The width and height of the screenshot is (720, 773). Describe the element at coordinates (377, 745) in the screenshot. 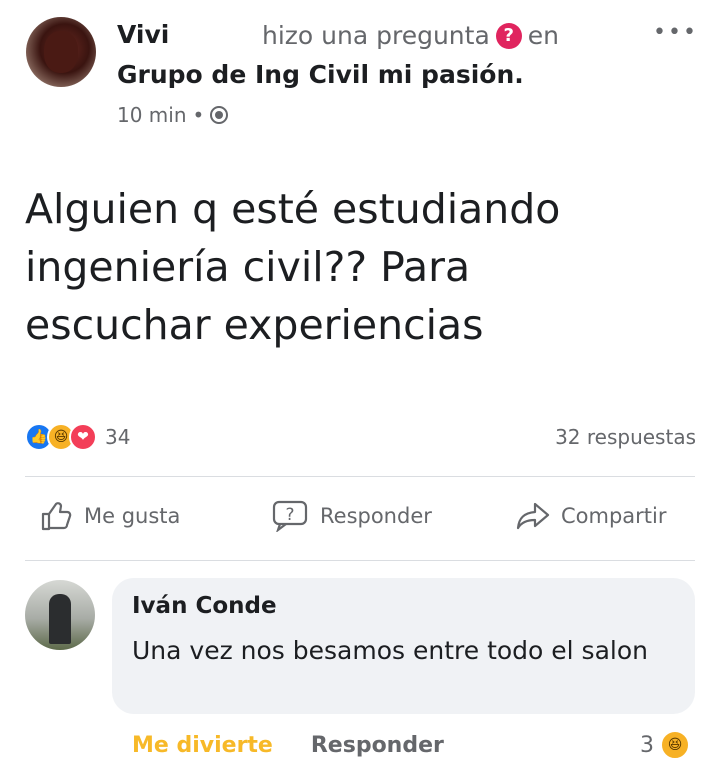

I see `comment-reply-button: Responder` at that location.